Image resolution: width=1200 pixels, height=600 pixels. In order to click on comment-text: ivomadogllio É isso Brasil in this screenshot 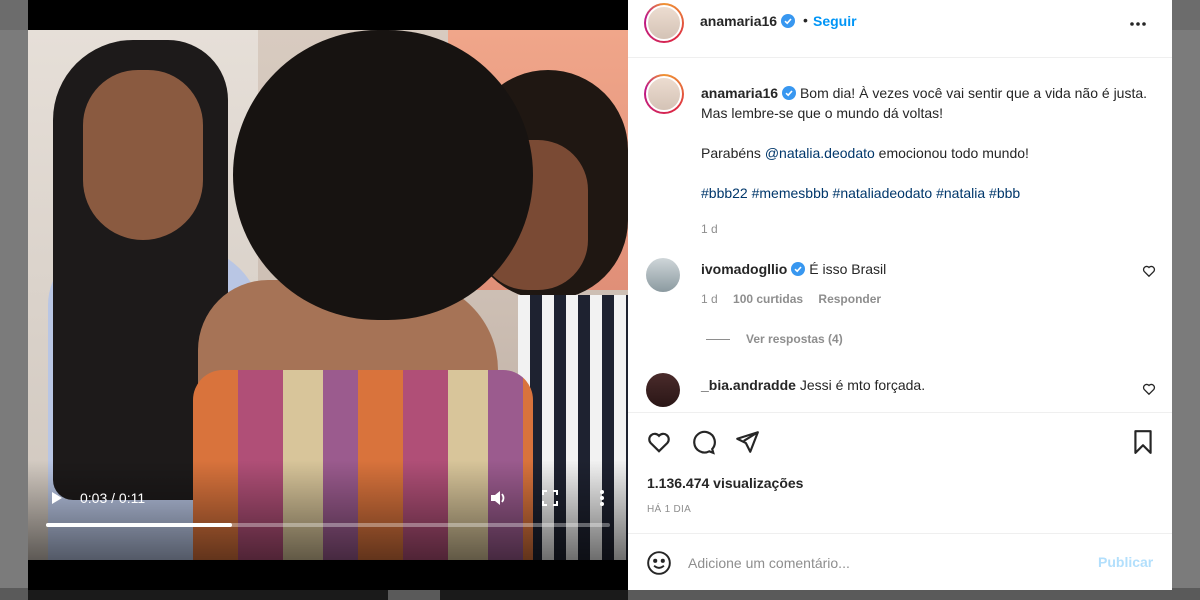, I will do `click(911, 269)`.